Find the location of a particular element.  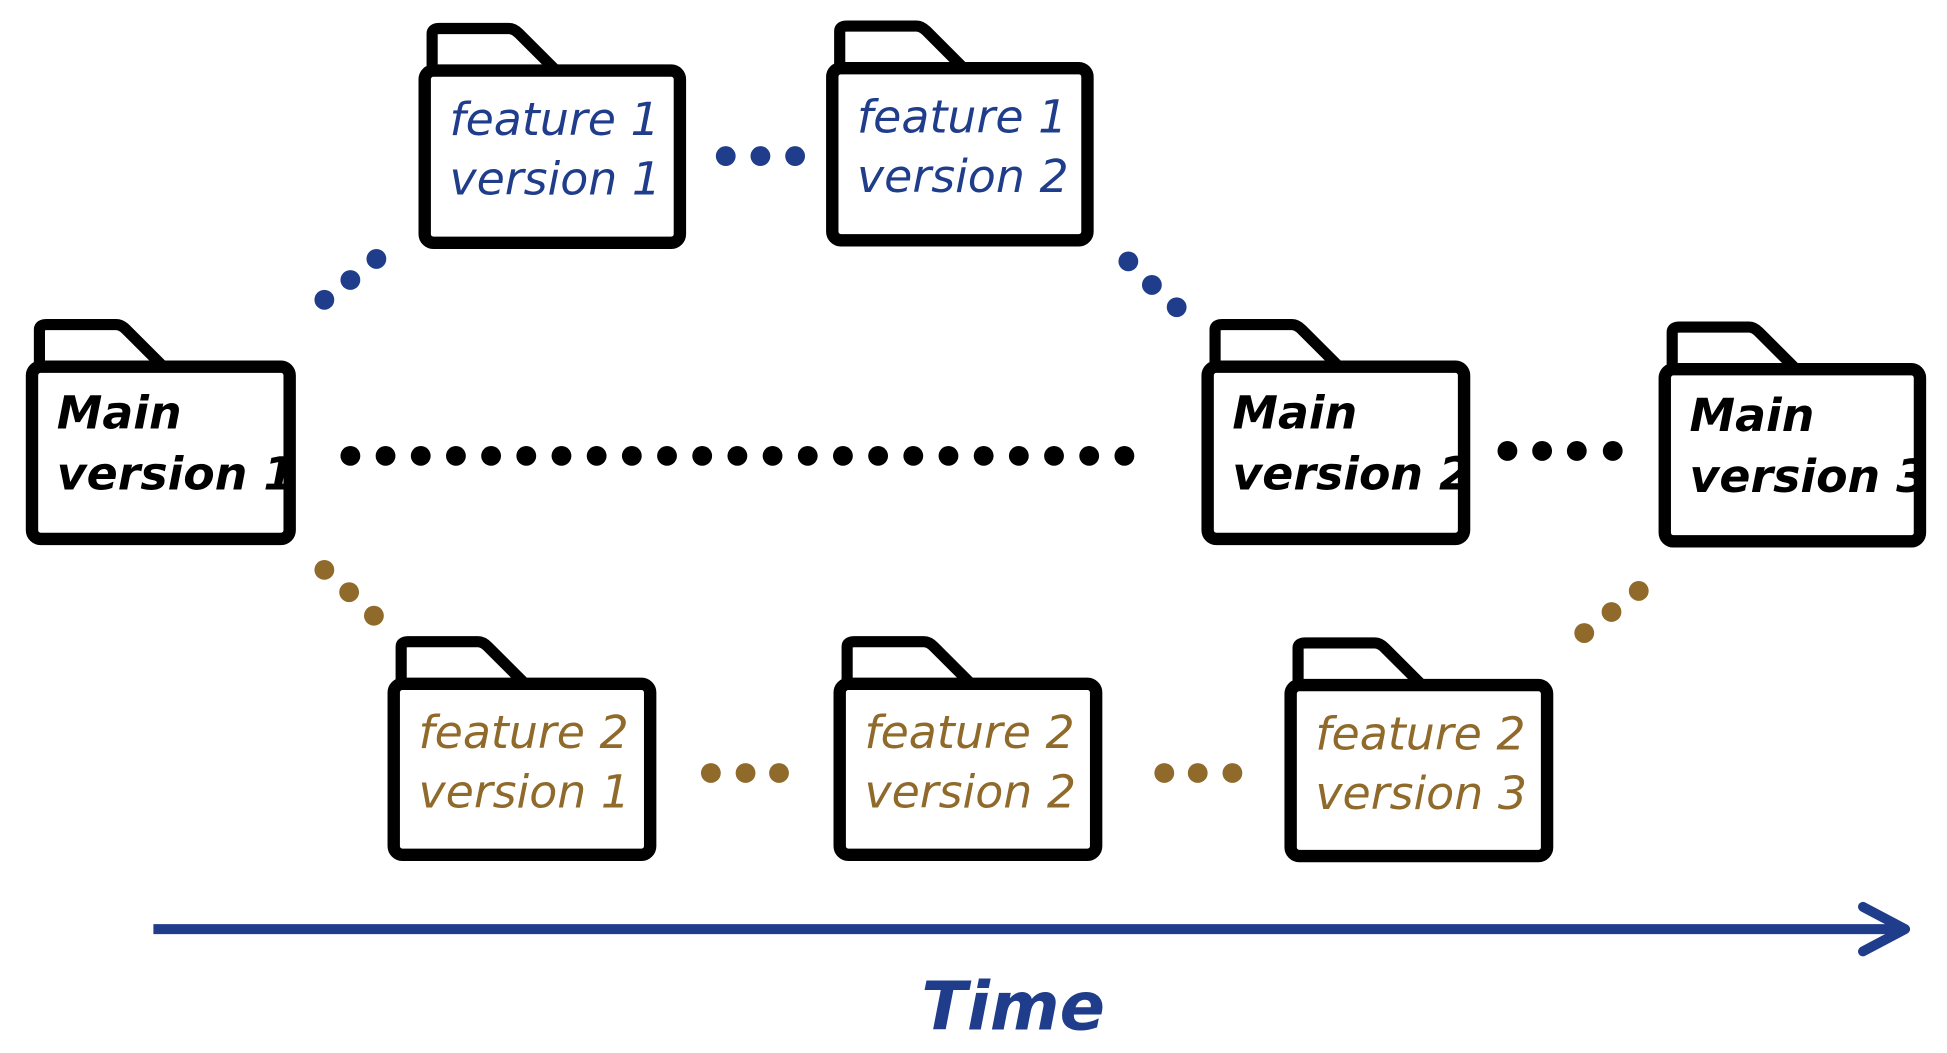

folder-main-v1: Main version 1 is located at coordinates (160, 432).